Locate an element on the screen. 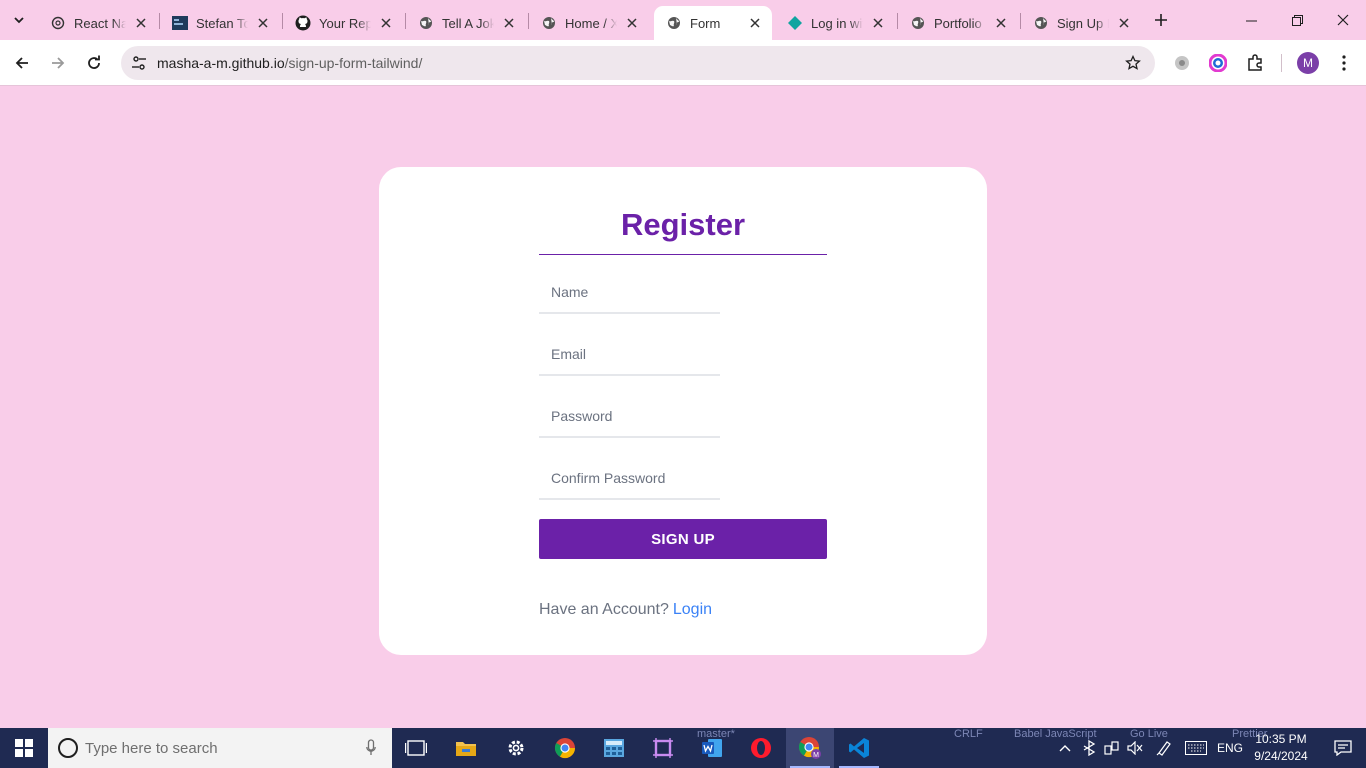 This screenshot has height=768, width=1366. tab-title: Stefan Top is located at coordinates (222, 23).